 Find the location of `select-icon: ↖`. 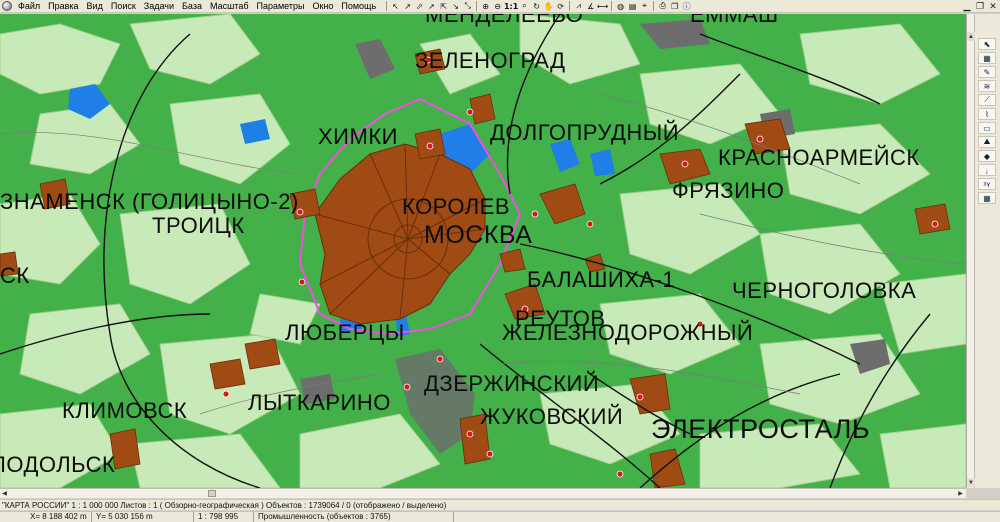

select-icon: ↖ is located at coordinates (395, 6).